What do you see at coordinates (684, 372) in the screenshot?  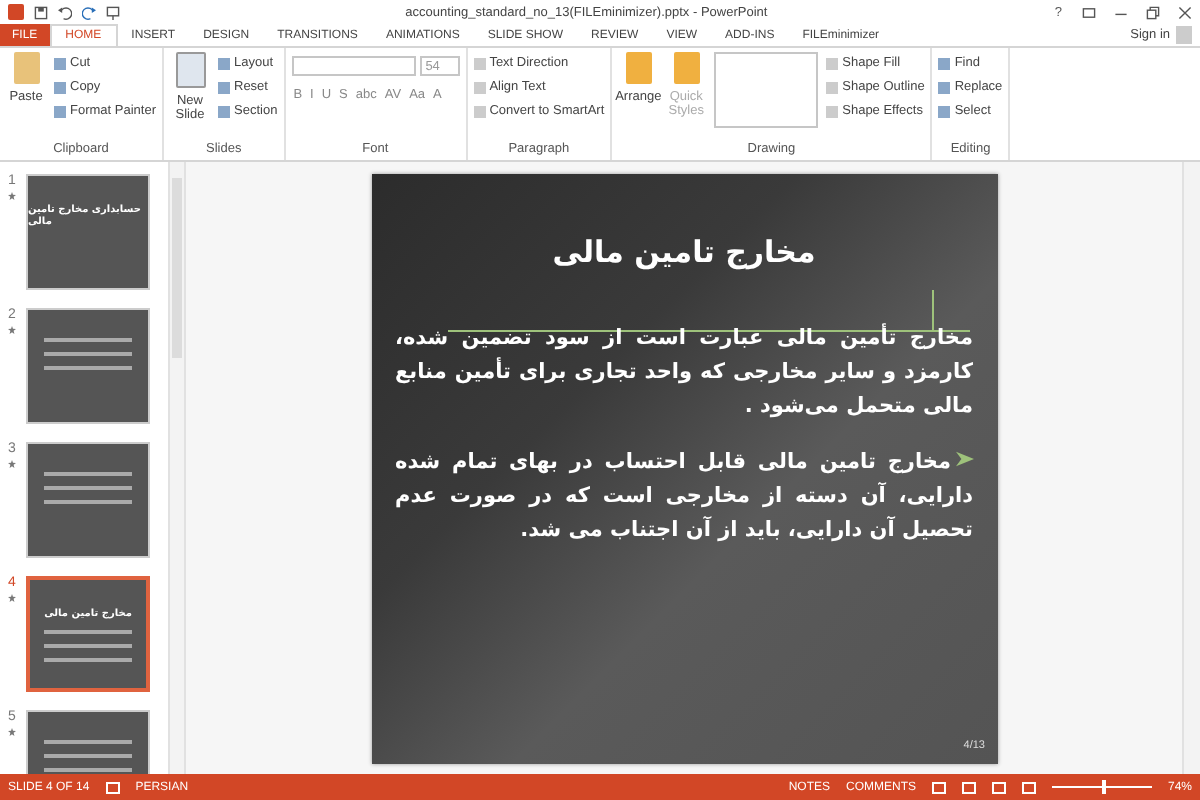 I see `slide-paragraph: مخارج تأمین مالی عبارت است از سود تضمین شده، کارمزد و سایر مخارجی که واحد تجاری برای تأمین منابع مالی متحمل می‌شود .` at bounding box center [684, 372].